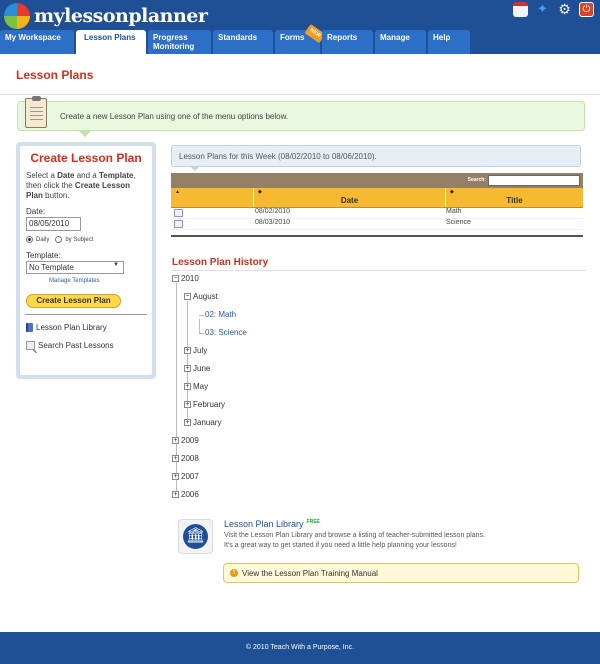  Describe the element at coordinates (190, 494) in the screenshot. I see `tree-label: 2006` at that location.